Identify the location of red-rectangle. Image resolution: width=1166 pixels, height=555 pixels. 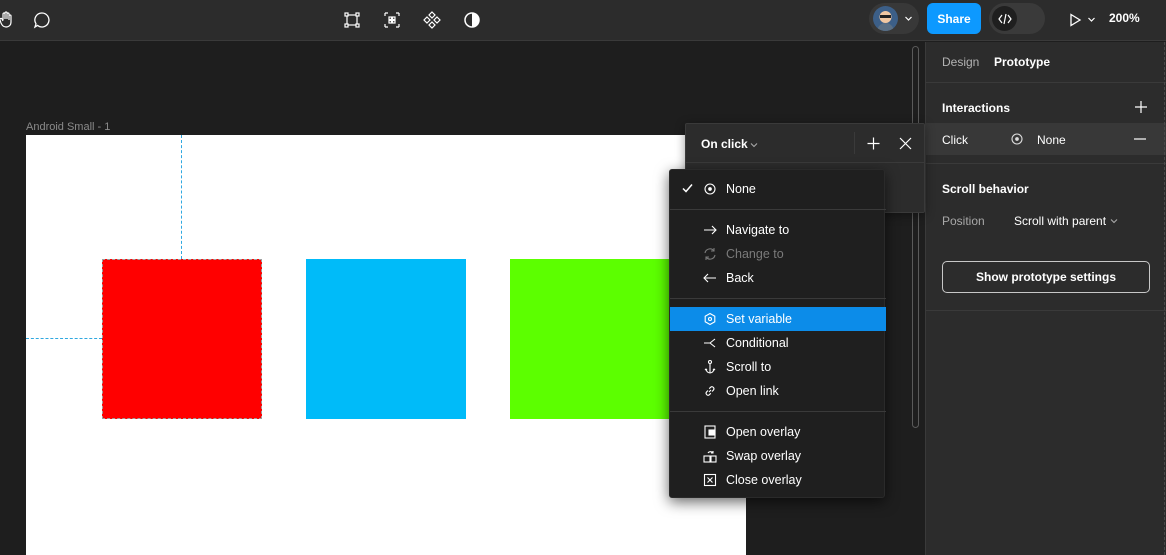
(182, 339).